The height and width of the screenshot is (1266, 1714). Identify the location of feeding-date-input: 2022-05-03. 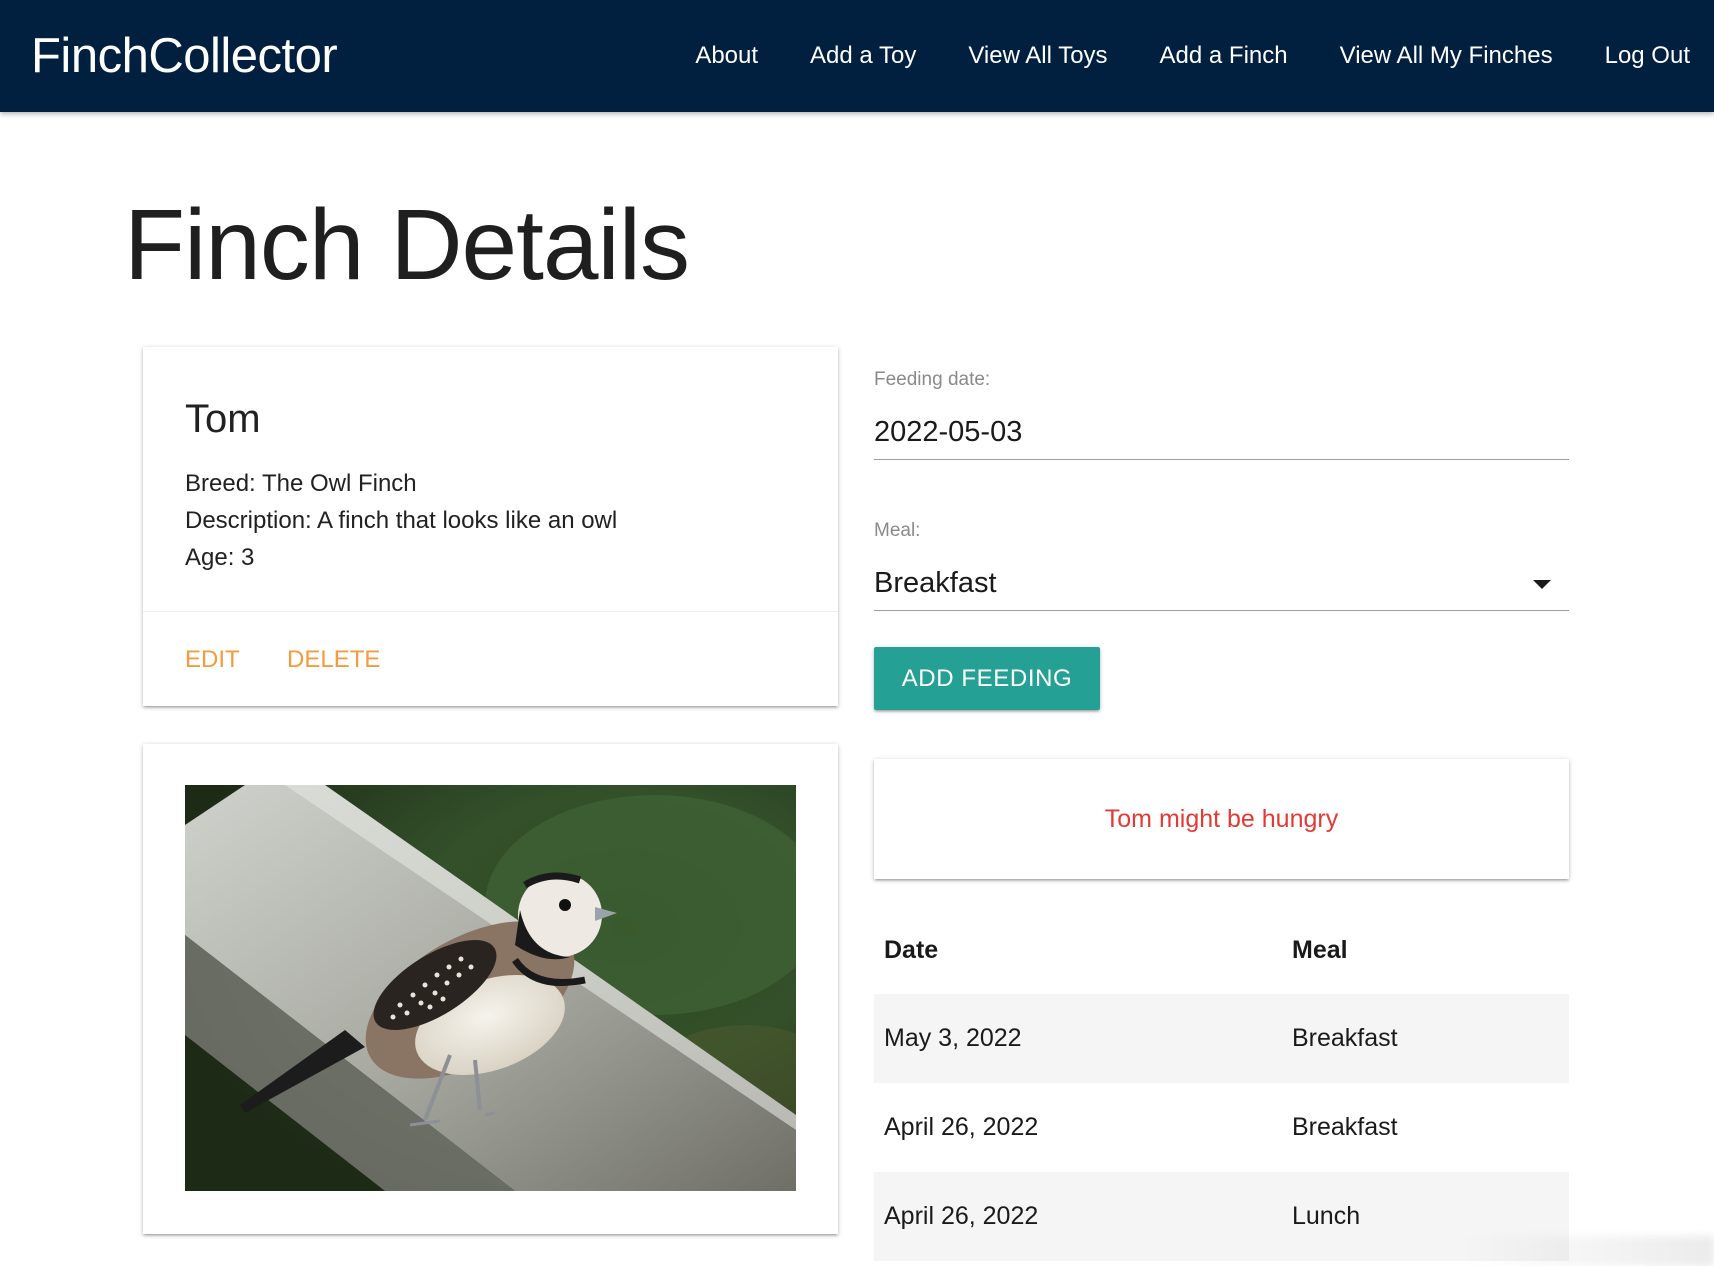
(1221, 436).